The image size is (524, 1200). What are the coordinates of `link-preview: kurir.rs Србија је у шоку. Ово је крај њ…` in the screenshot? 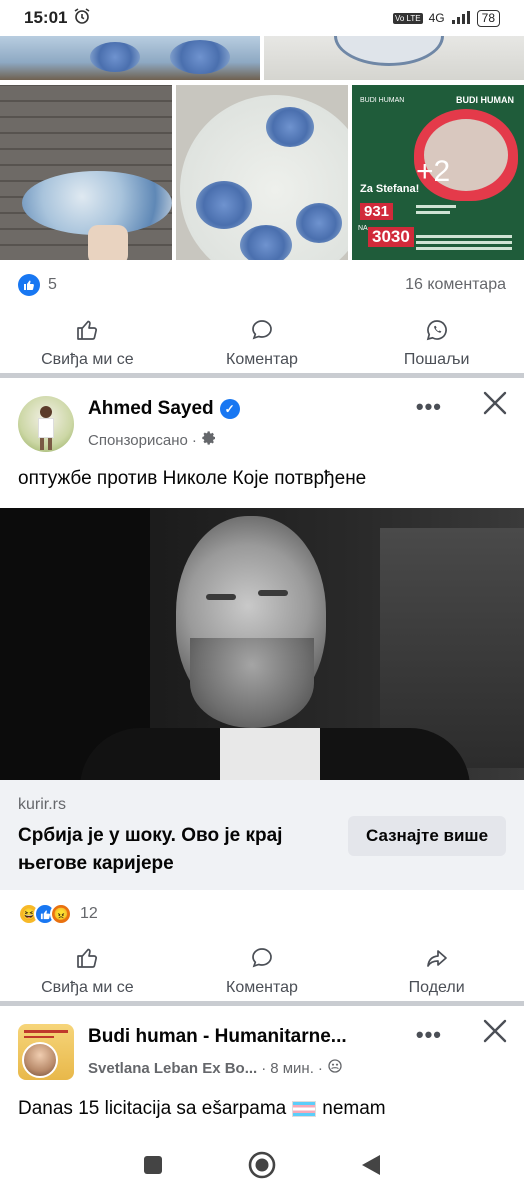 It's located at (262, 835).